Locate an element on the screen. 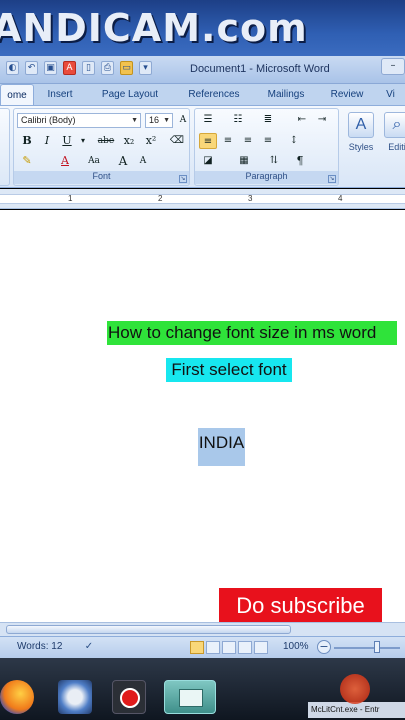  editing-label: Editi is located at coordinates (396, 147).